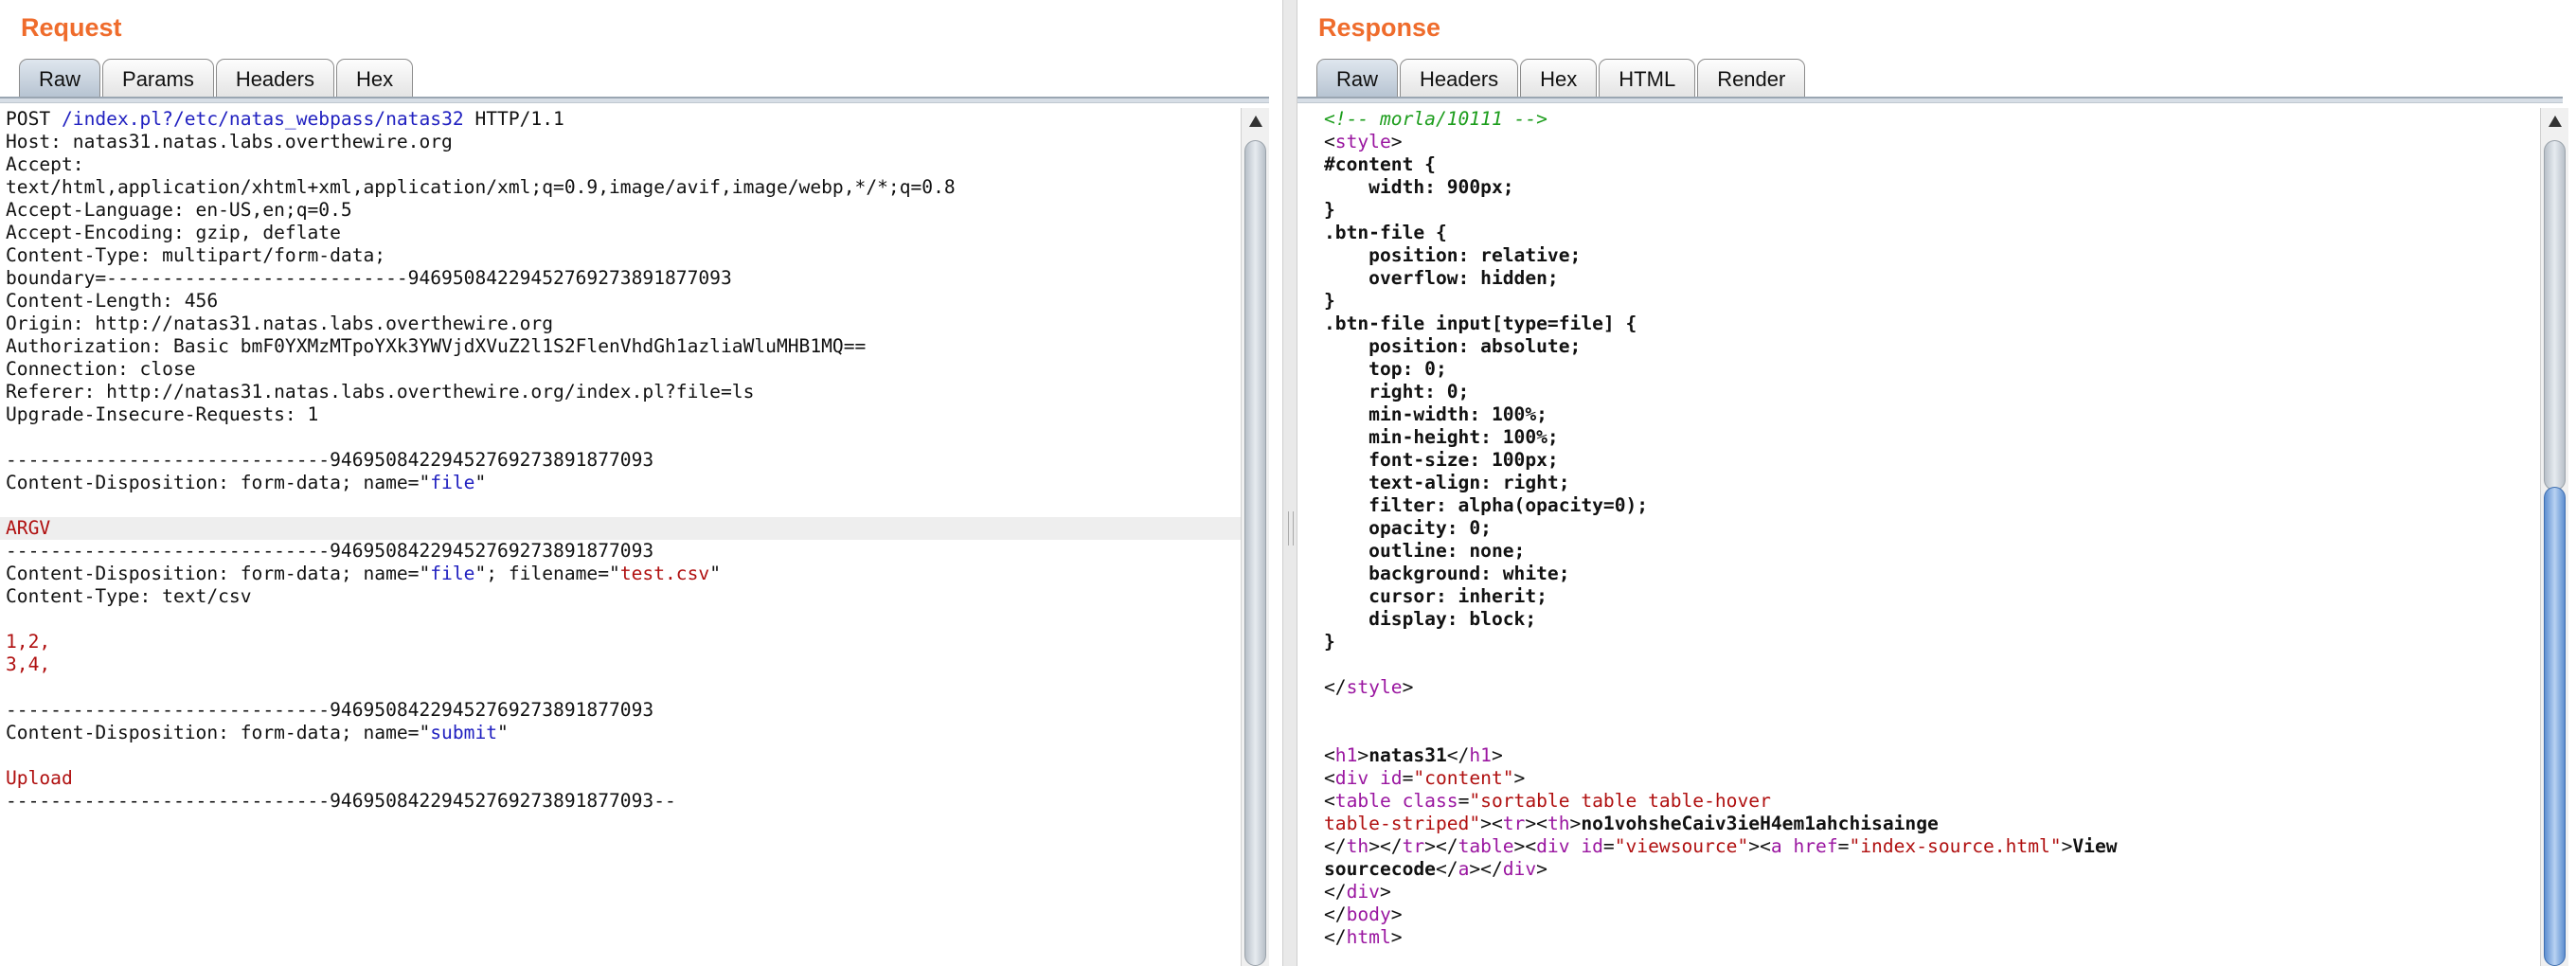 Image resolution: width=2576 pixels, height=966 pixels. I want to click on request-scrollbar, so click(1255, 537).